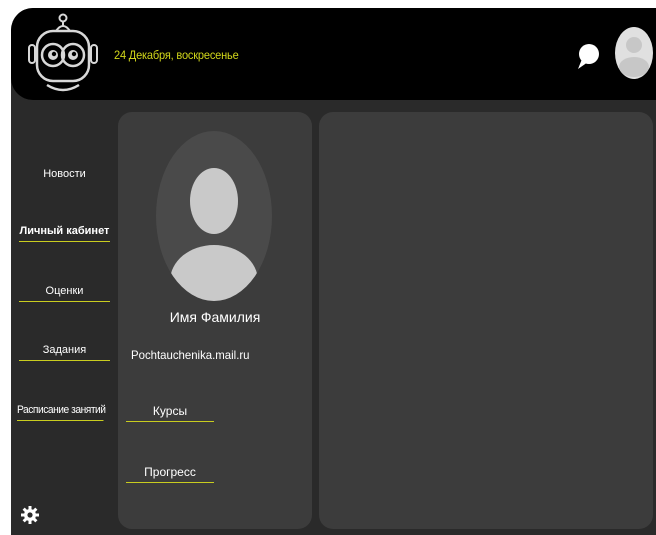 The width and height of the screenshot is (656, 535). What do you see at coordinates (634, 57) in the screenshot?
I see `user-silhouette-icon` at bounding box center [634, 57].